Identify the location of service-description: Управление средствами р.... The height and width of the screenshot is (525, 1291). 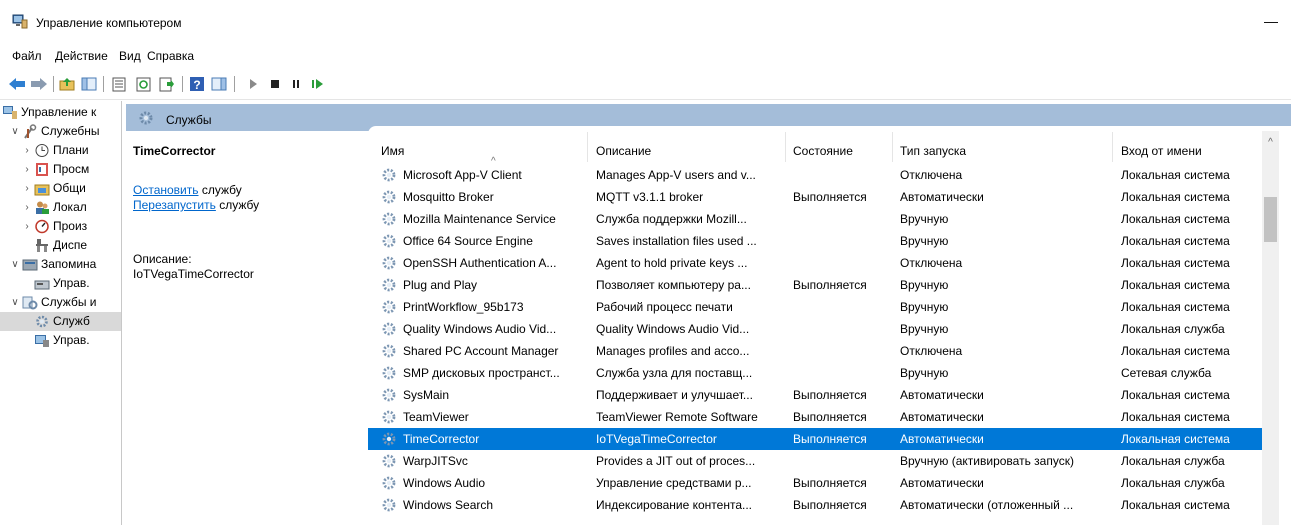
(674, 483).